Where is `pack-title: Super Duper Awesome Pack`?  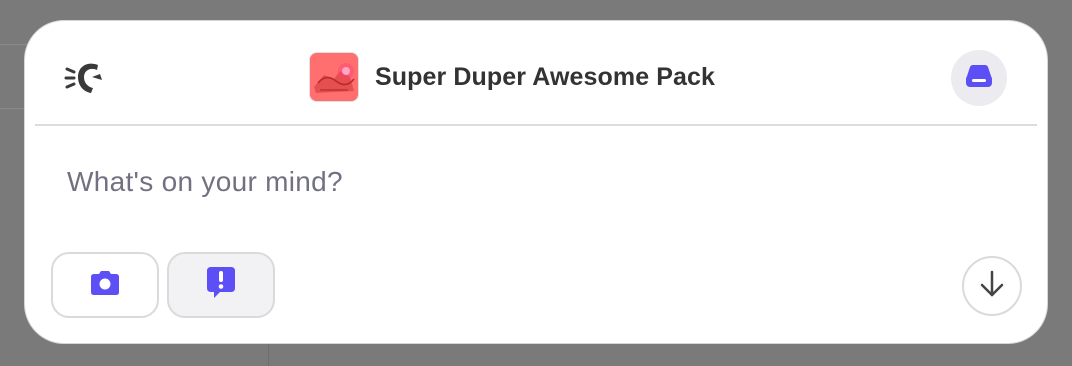
pack-title: Super Duper Awesome Pack is located at coordinates (545, 76).